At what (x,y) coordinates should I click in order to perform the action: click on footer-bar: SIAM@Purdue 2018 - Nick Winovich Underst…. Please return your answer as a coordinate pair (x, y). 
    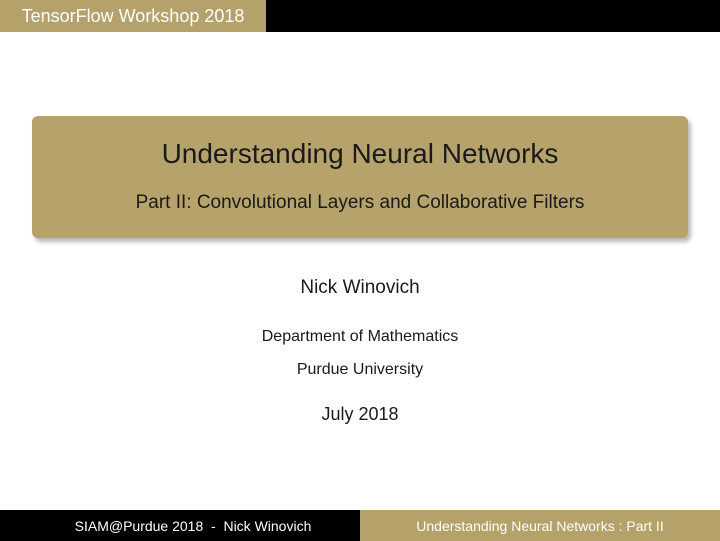
    Looking at the image, I should click on (360, 525).